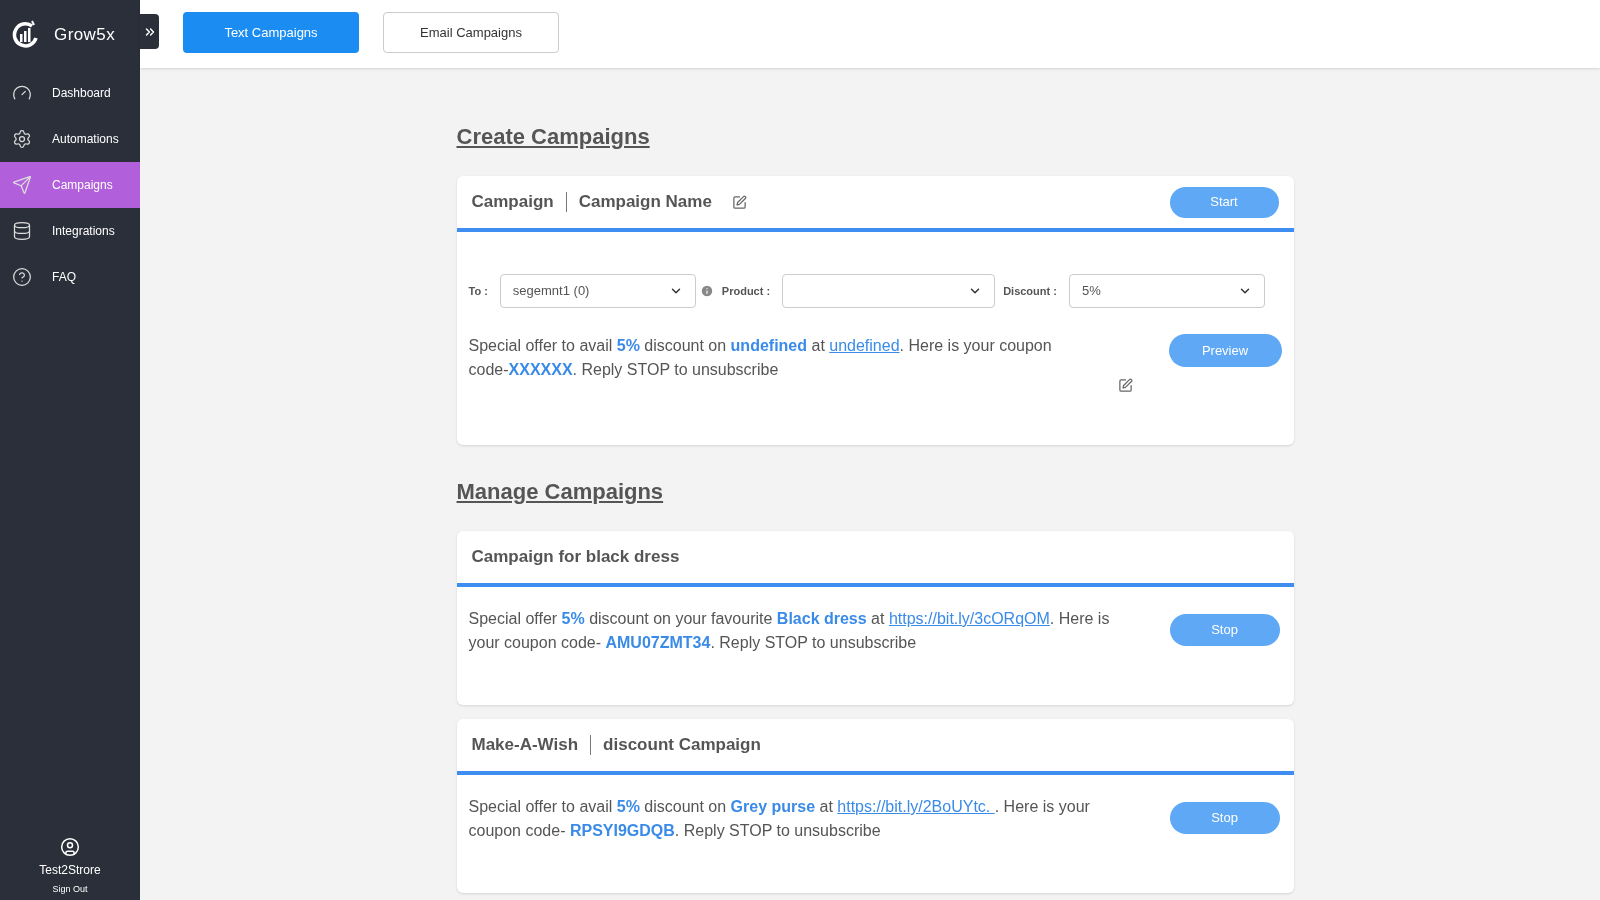 This screenshot has width=1600, height=900. What do you see at coordinates (70, 870) in the screenshot?
I see `user-name: Test2Strore` at bounding box center [70, 870].